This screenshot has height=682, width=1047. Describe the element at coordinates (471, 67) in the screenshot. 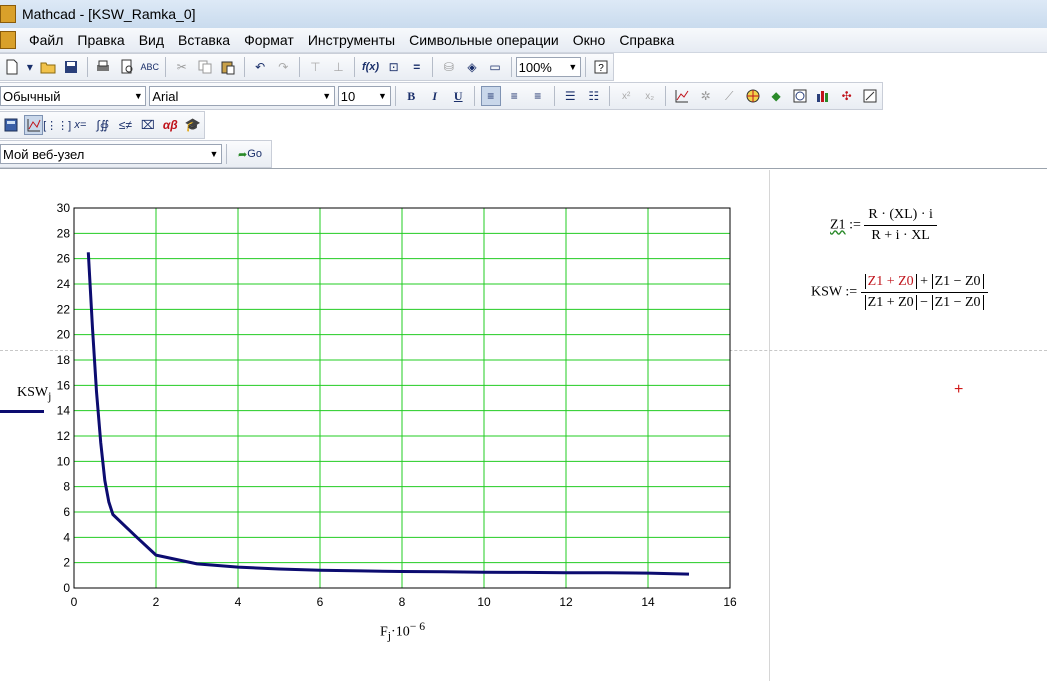

I see `resources-icon: ◈` at that location.